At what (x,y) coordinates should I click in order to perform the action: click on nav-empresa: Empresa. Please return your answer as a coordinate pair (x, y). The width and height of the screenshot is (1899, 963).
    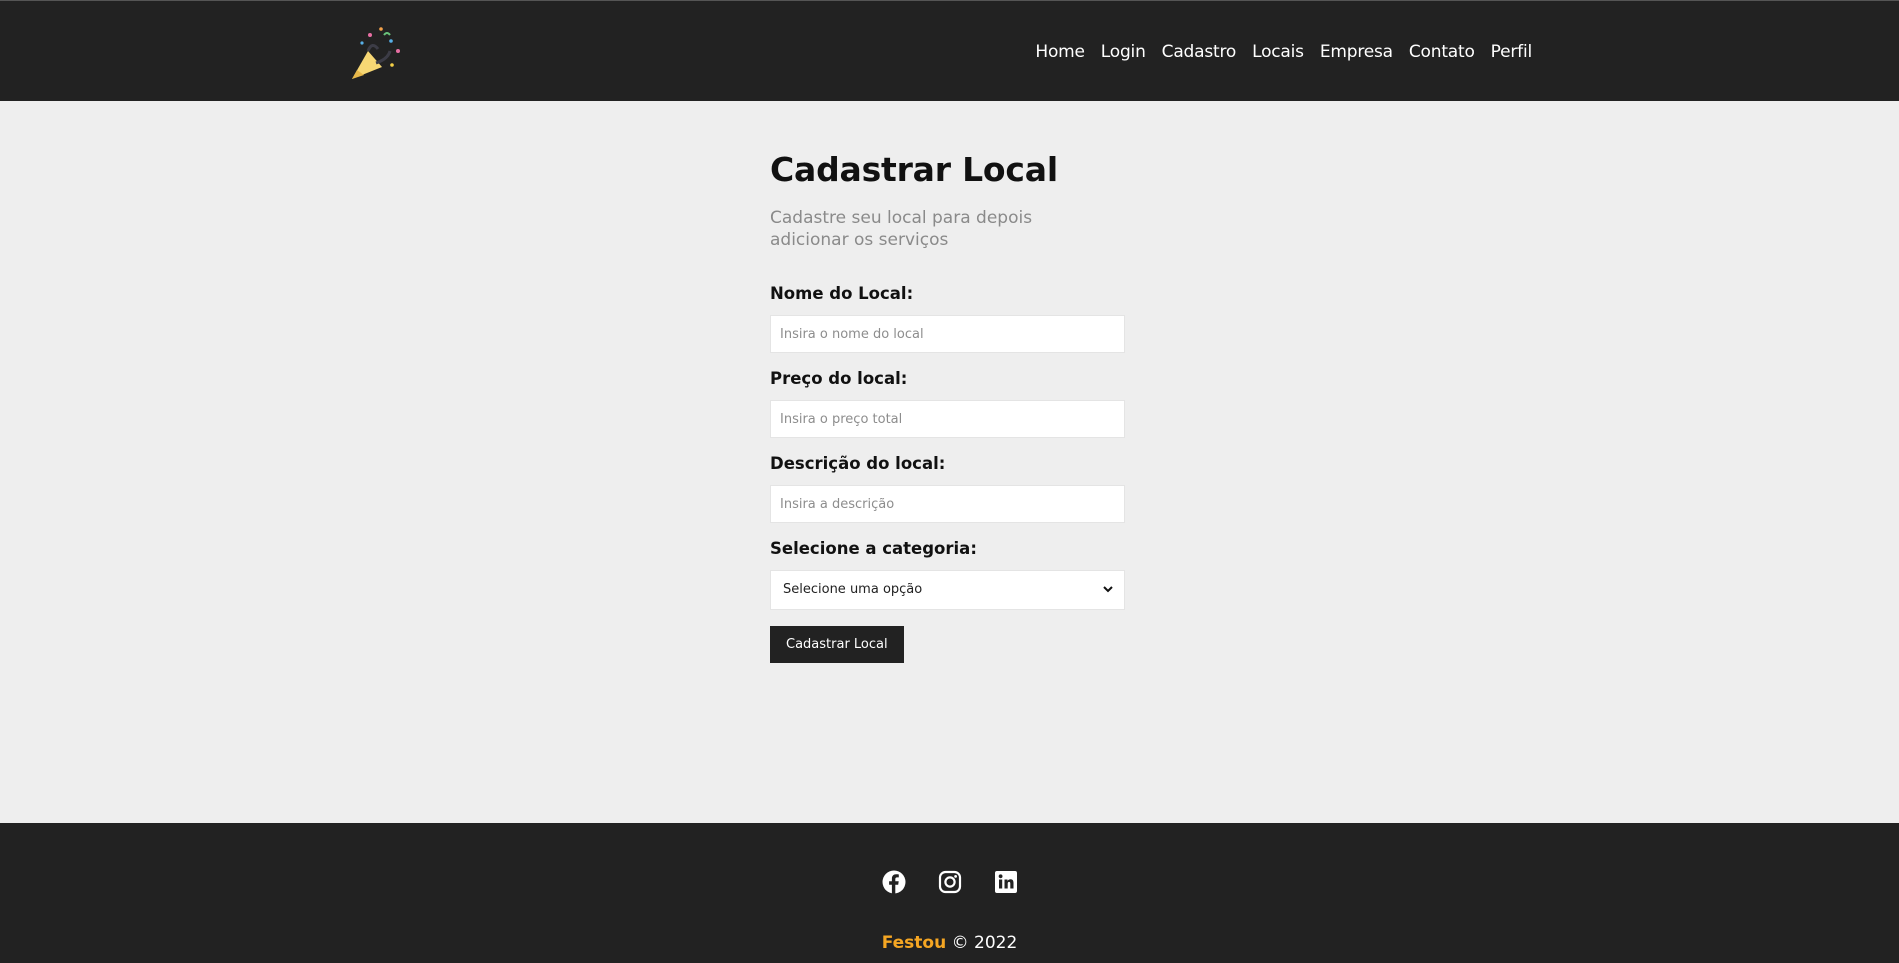
    Looking at the image, I should click on (1356, 52).